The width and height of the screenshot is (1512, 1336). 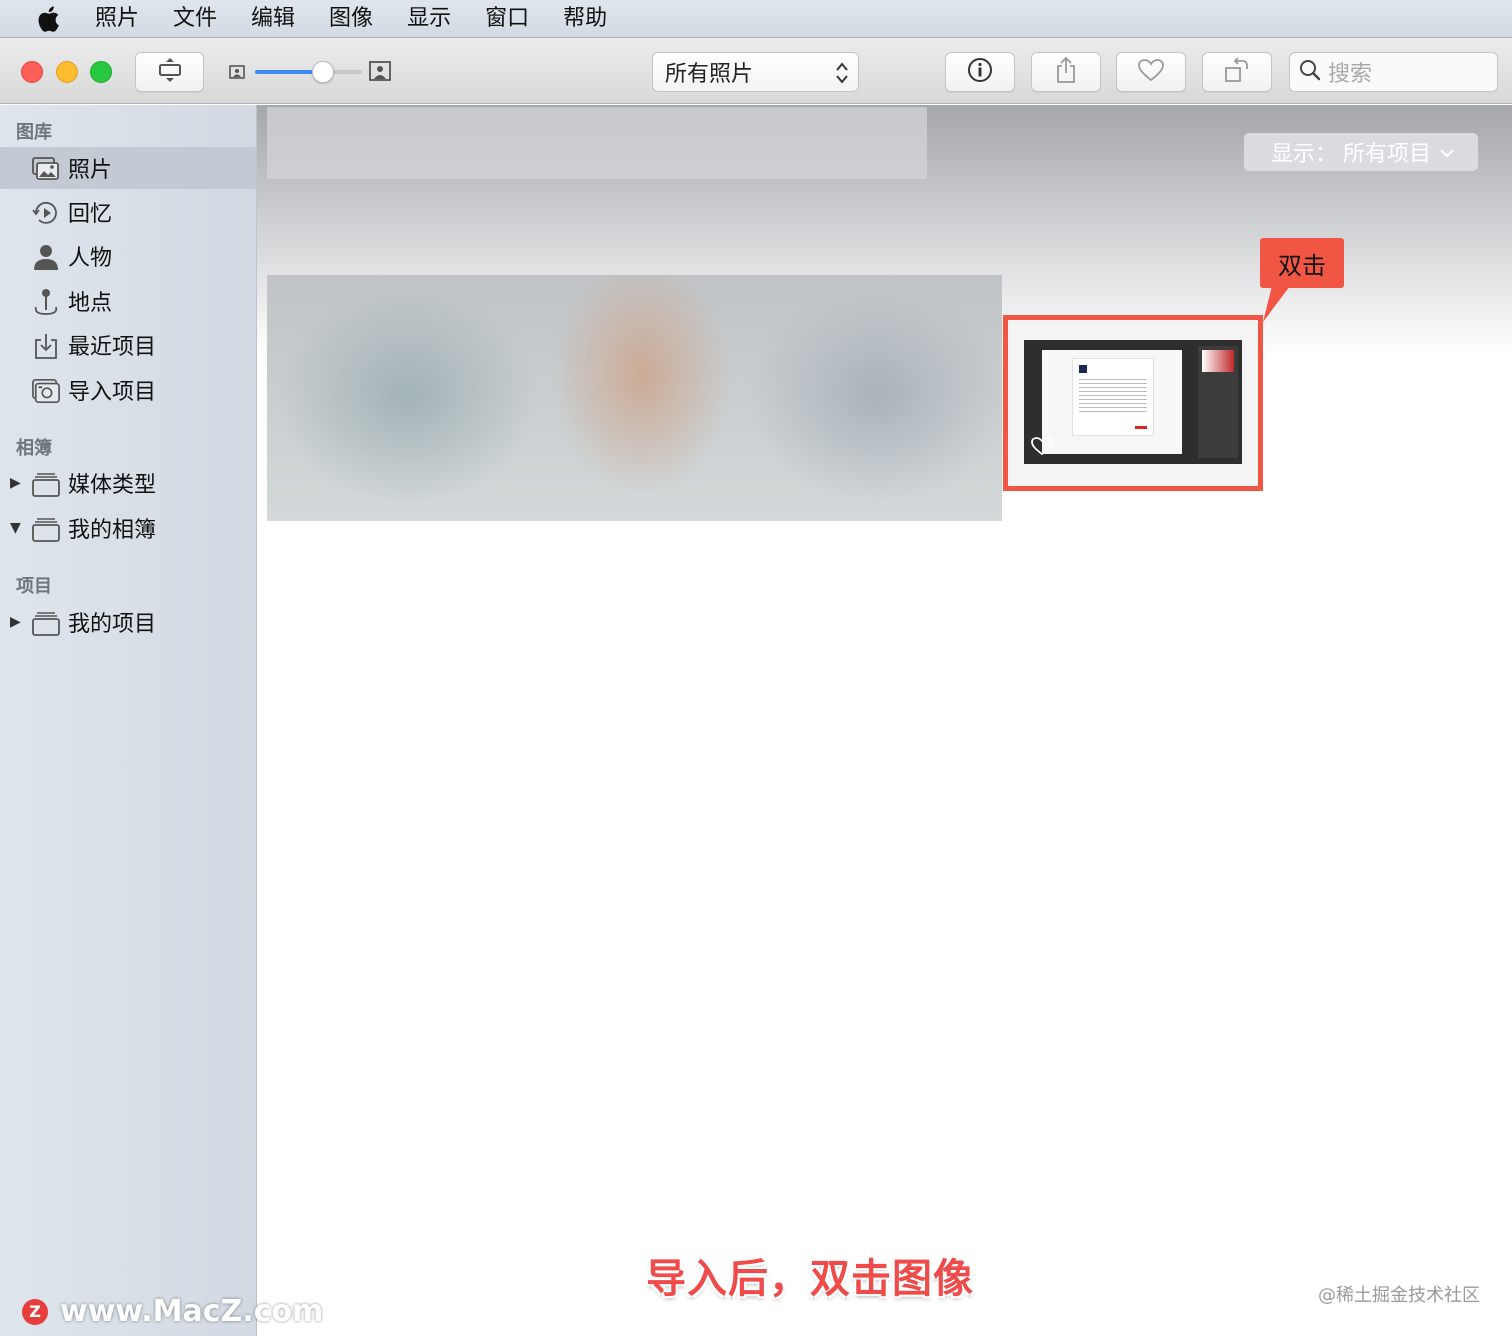 What do you see at coordinates (1350, 74) in the screenshot?
I see `search-placeholder: 搜索` at bounding box center [1350, 74].